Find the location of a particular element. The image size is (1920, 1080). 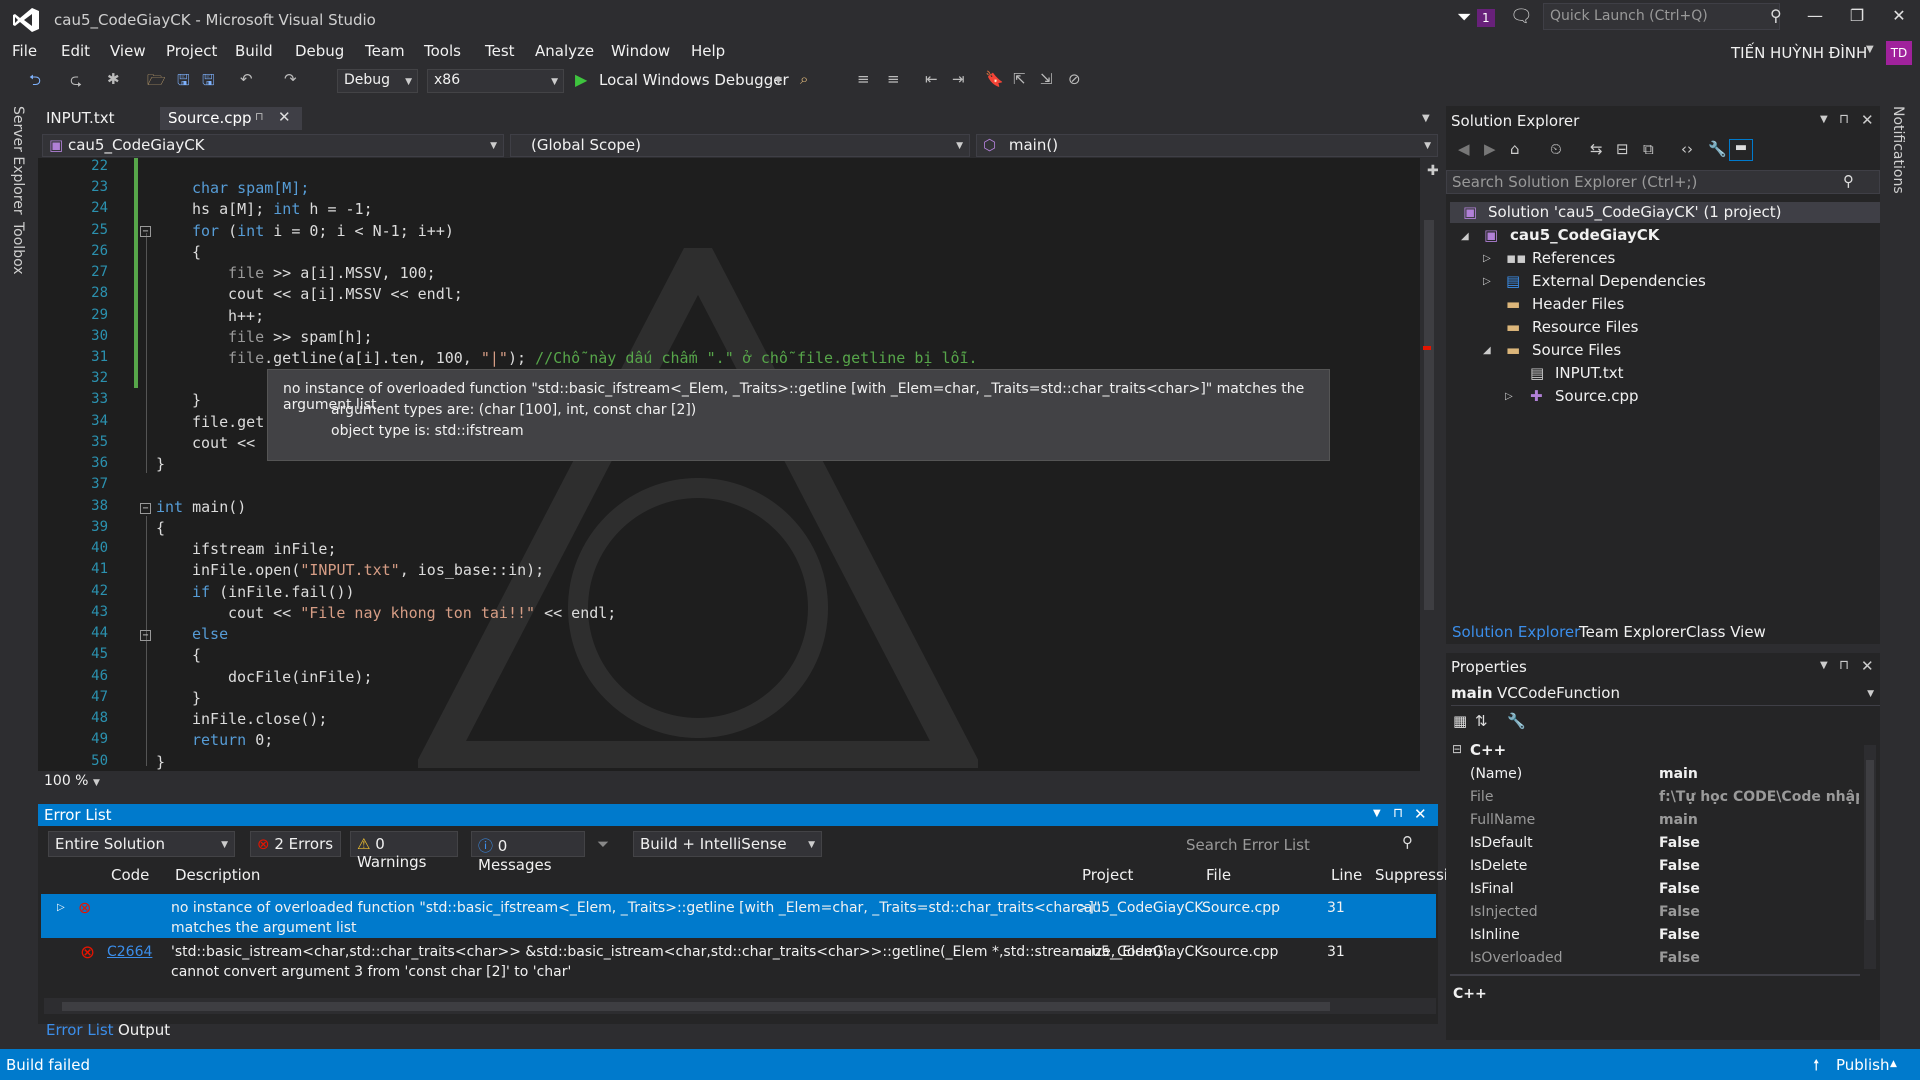

user-name: TIẾN HUỲNH ĐÌNH is located at coordinates (1799, 53).